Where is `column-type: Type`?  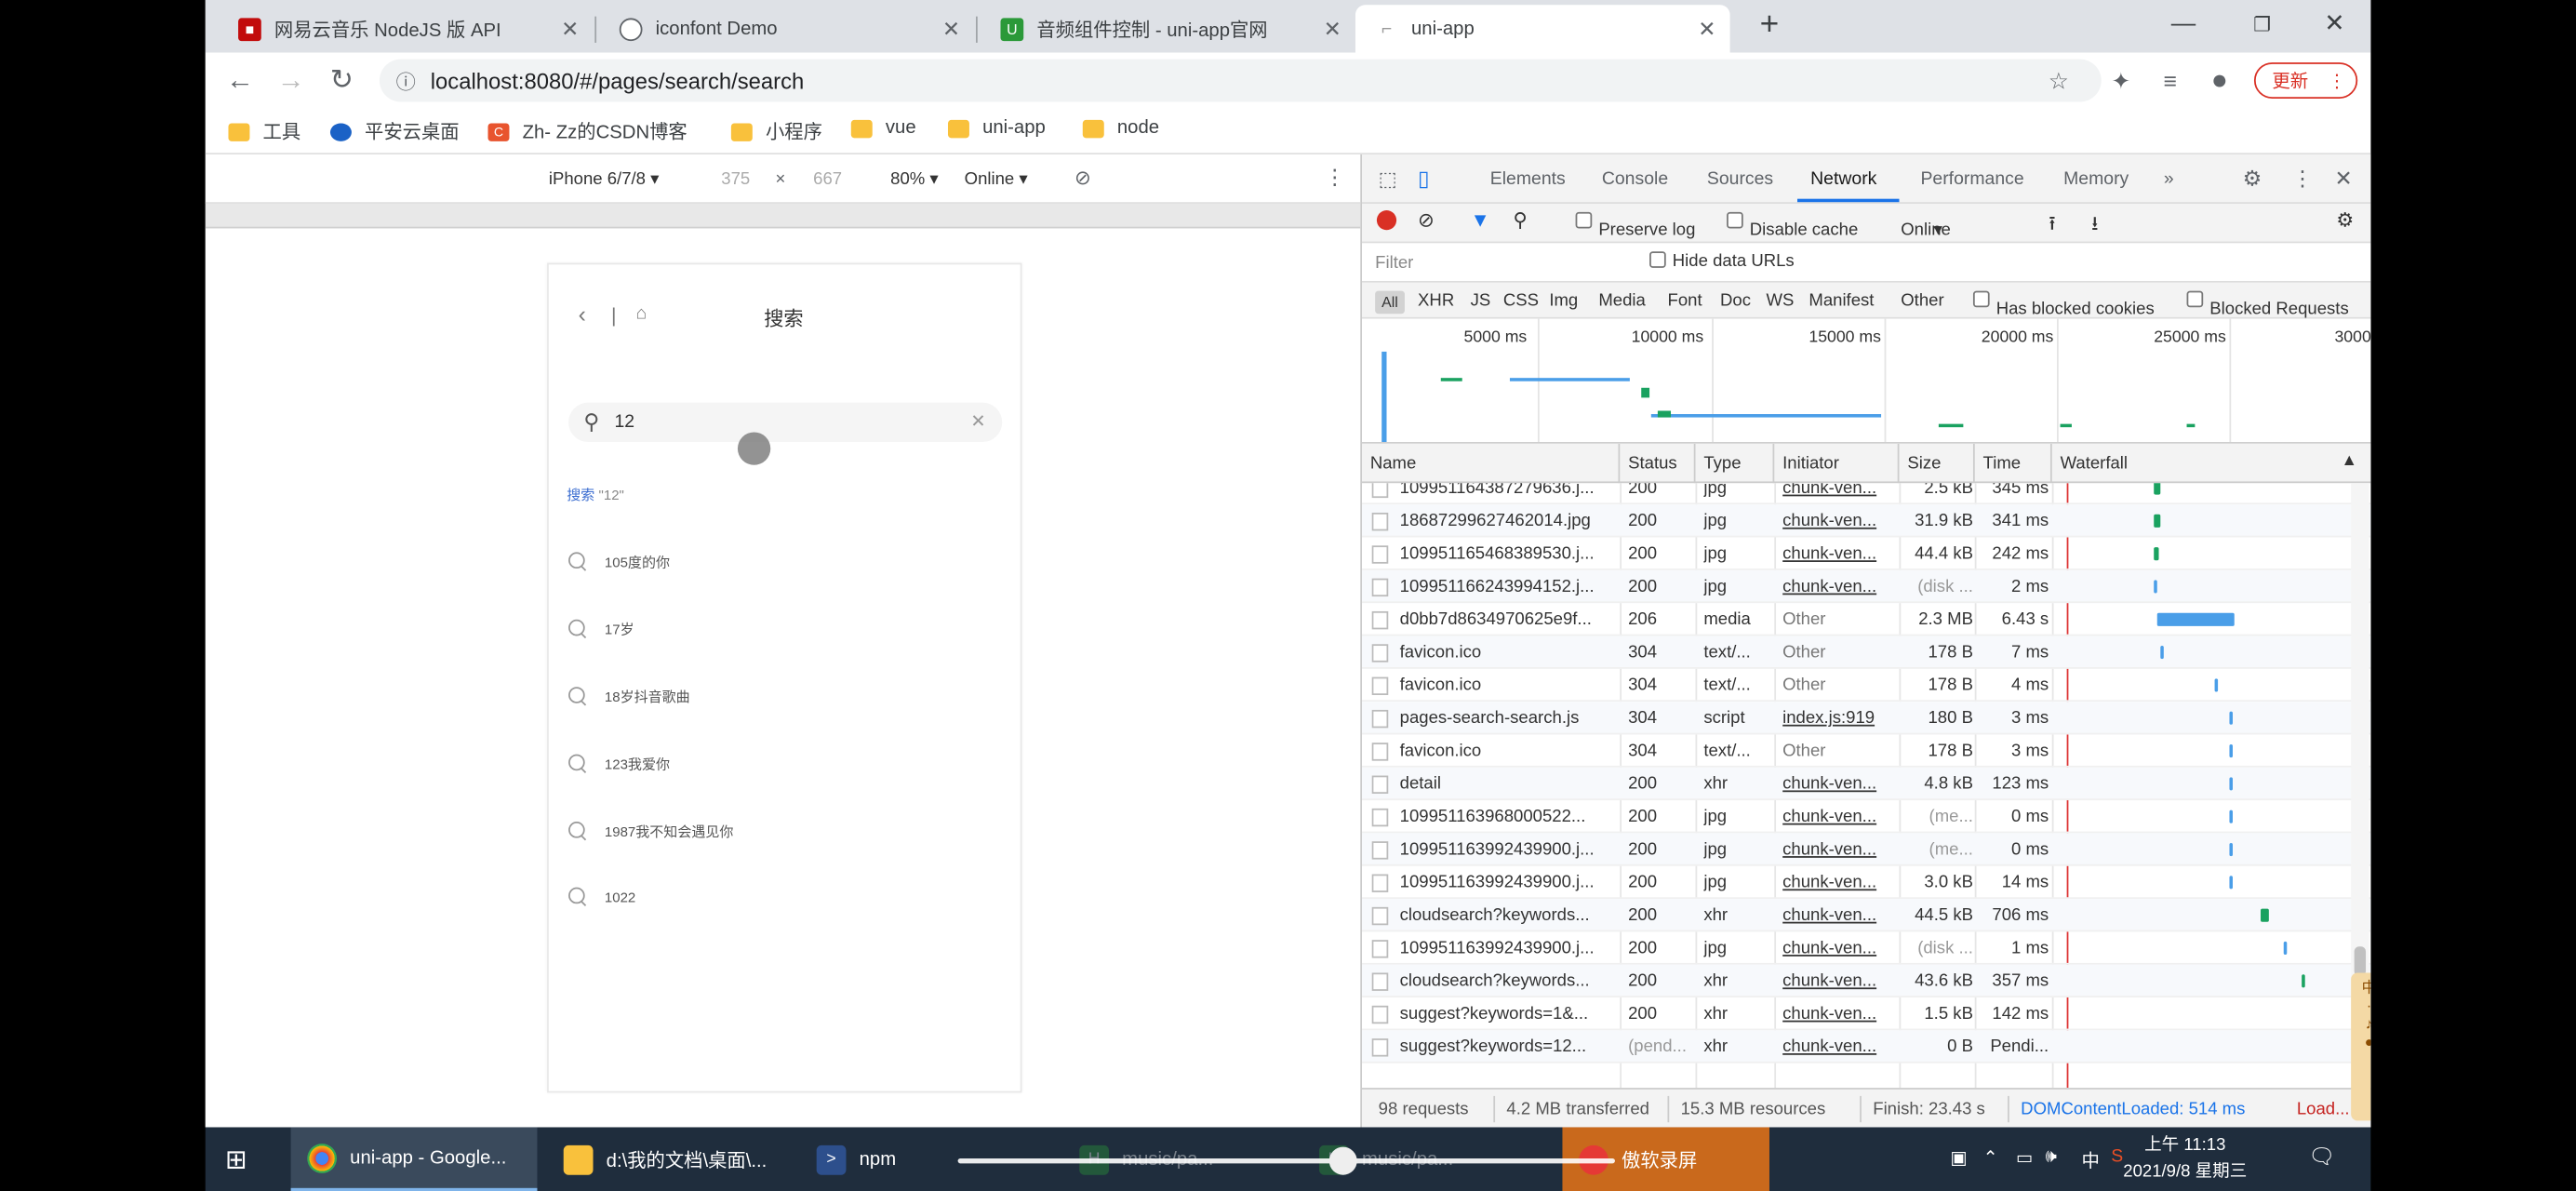
column-type: Type is located at coordinates (1735, 463).